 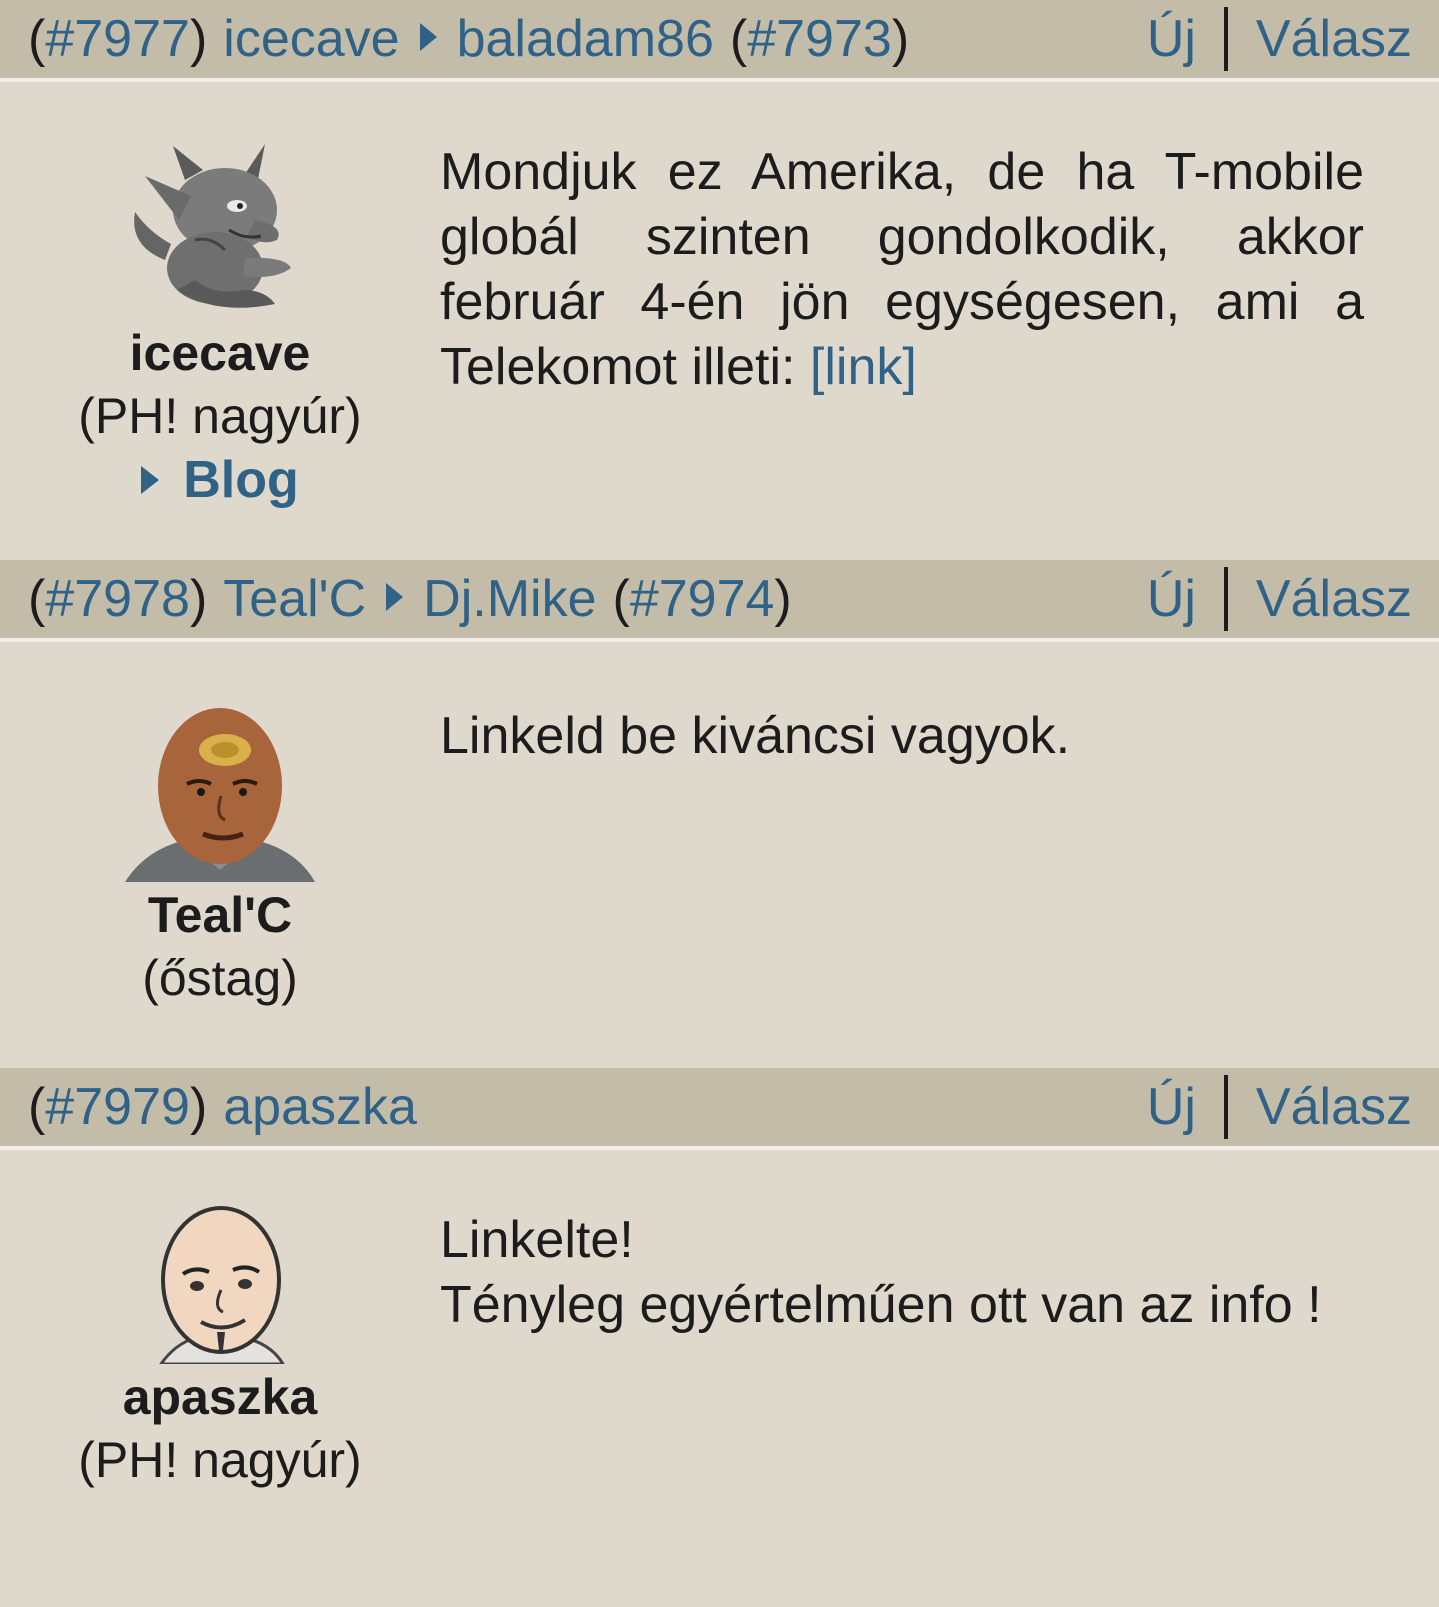 I want to click on gargoyle-avatar-icon, so click(x=220, y=230).